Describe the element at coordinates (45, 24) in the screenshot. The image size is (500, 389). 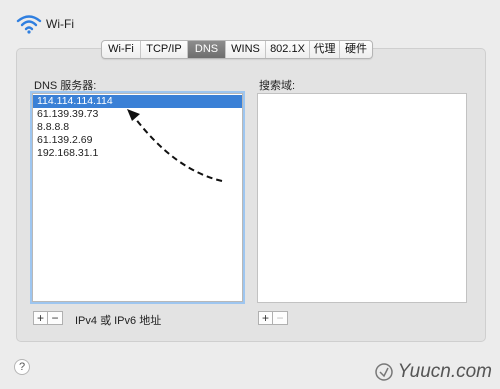
I see `window-header: Wi-Fi` at that location.